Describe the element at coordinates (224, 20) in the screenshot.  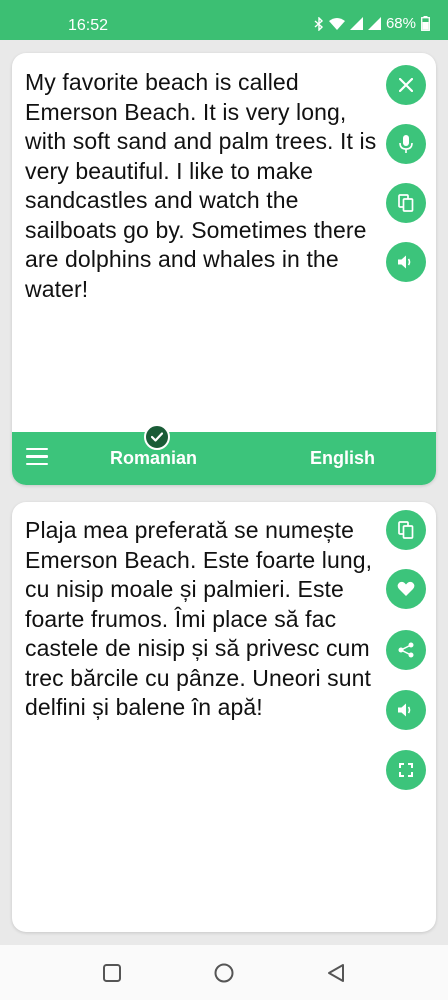
I see `status-bar: 16:52 68%` at that location.